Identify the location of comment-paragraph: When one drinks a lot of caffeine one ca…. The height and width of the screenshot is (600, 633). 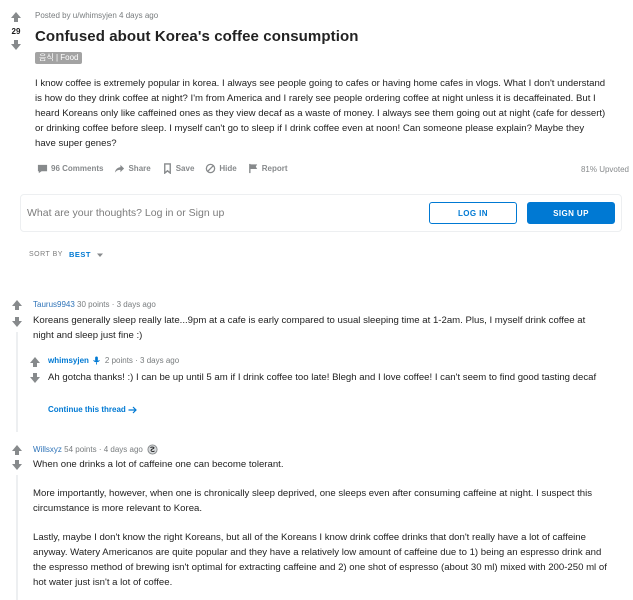
(158, 464).